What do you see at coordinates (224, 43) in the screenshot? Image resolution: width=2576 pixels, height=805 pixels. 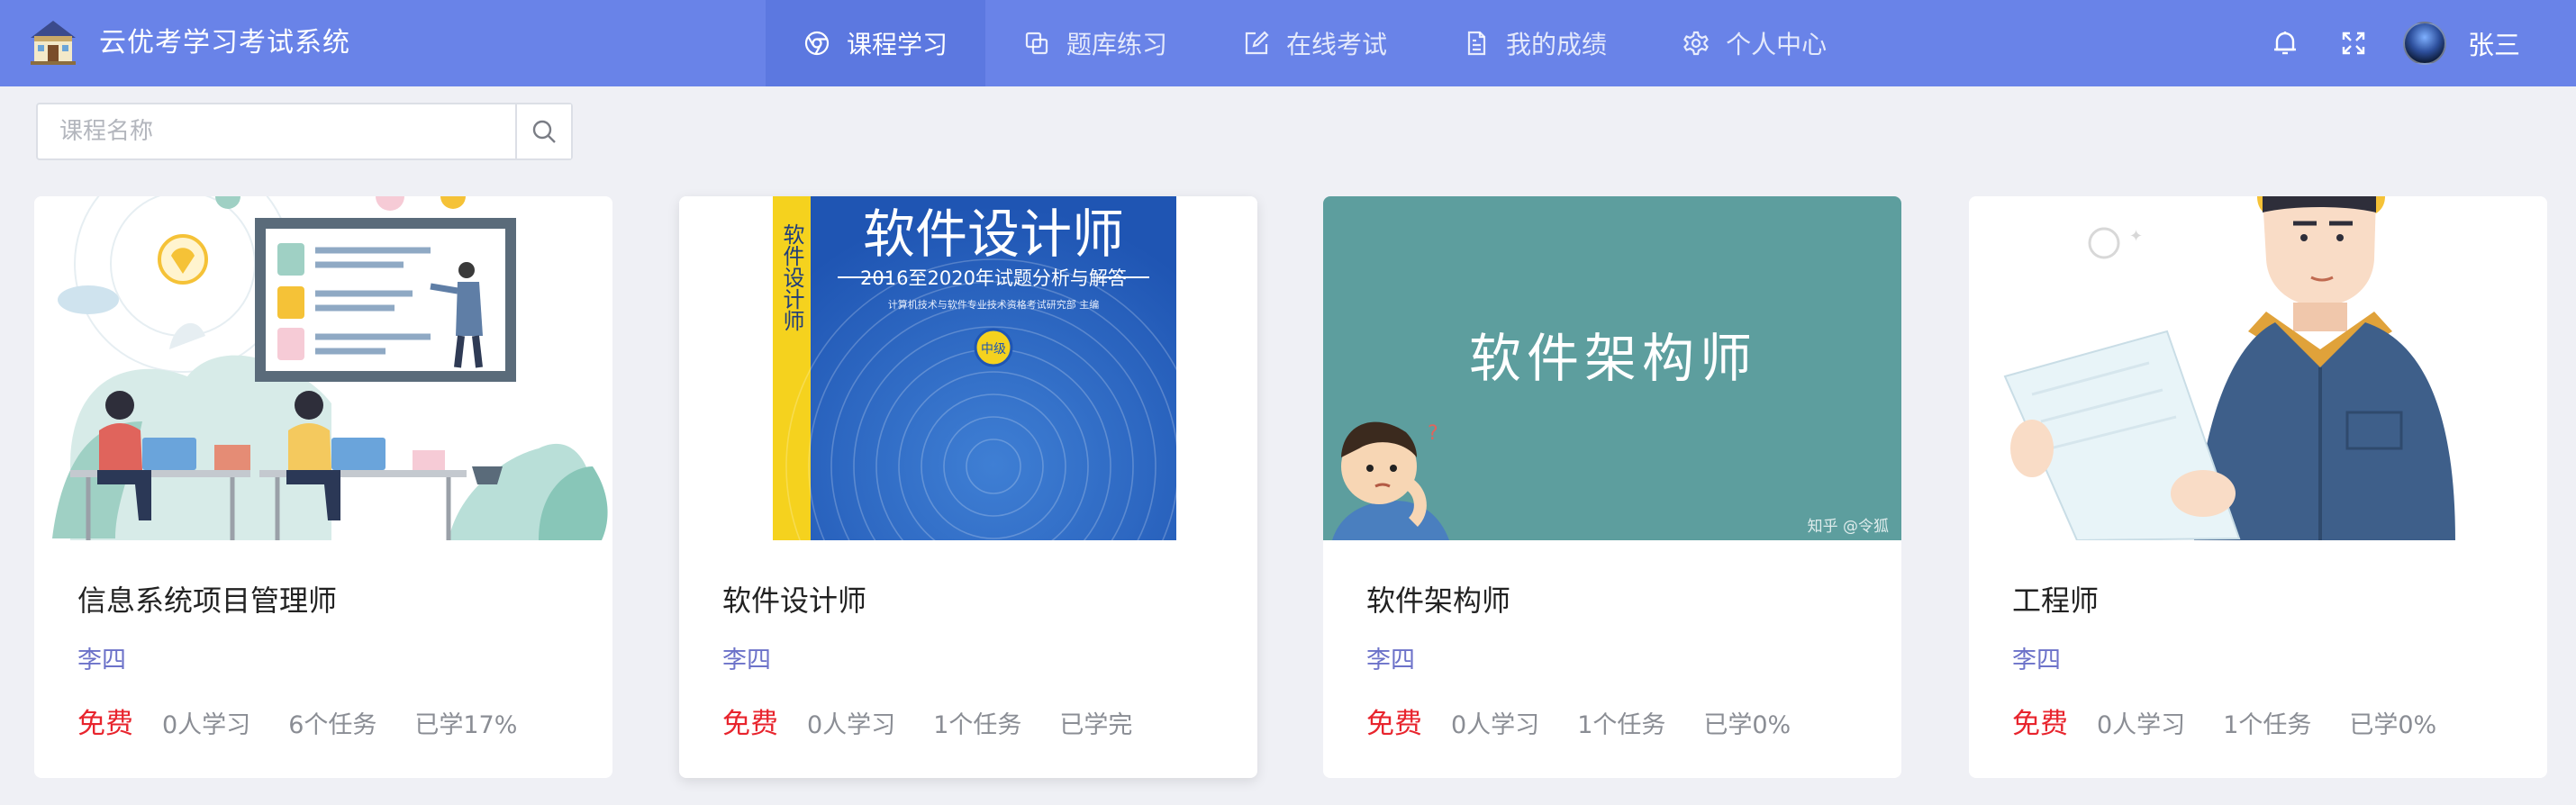 I see `app-title: 云优考学习考试系统` at bounding box center [224, 43].